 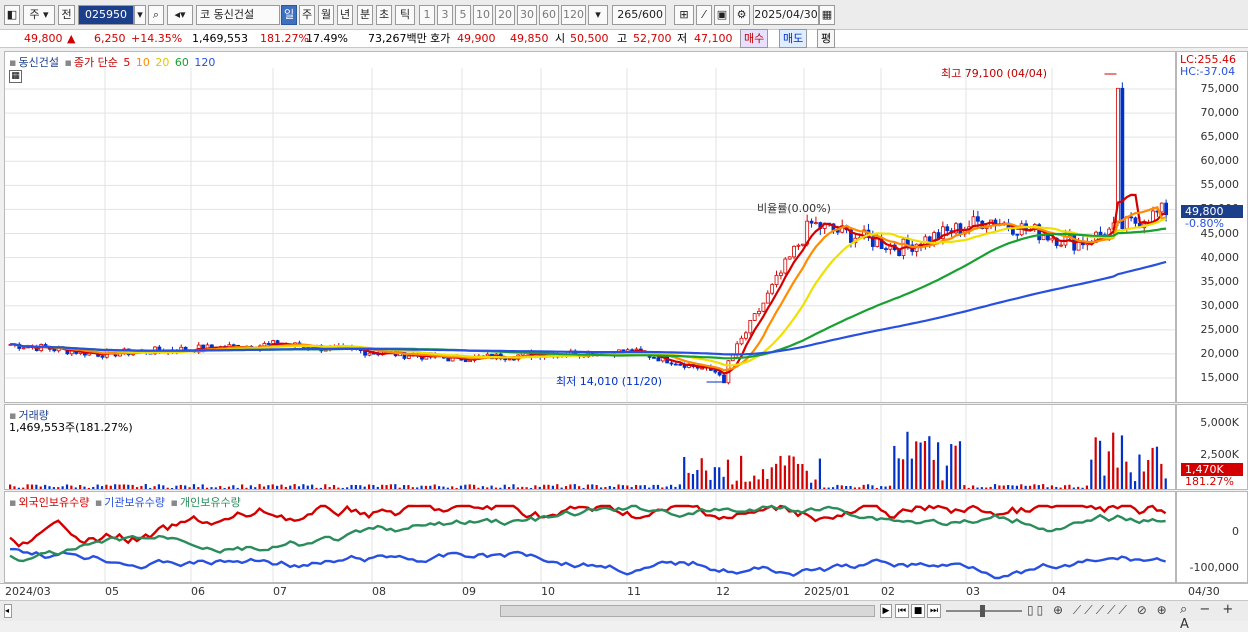 I want to click on calendar-icon: ▦, so click(x=827, y=15).